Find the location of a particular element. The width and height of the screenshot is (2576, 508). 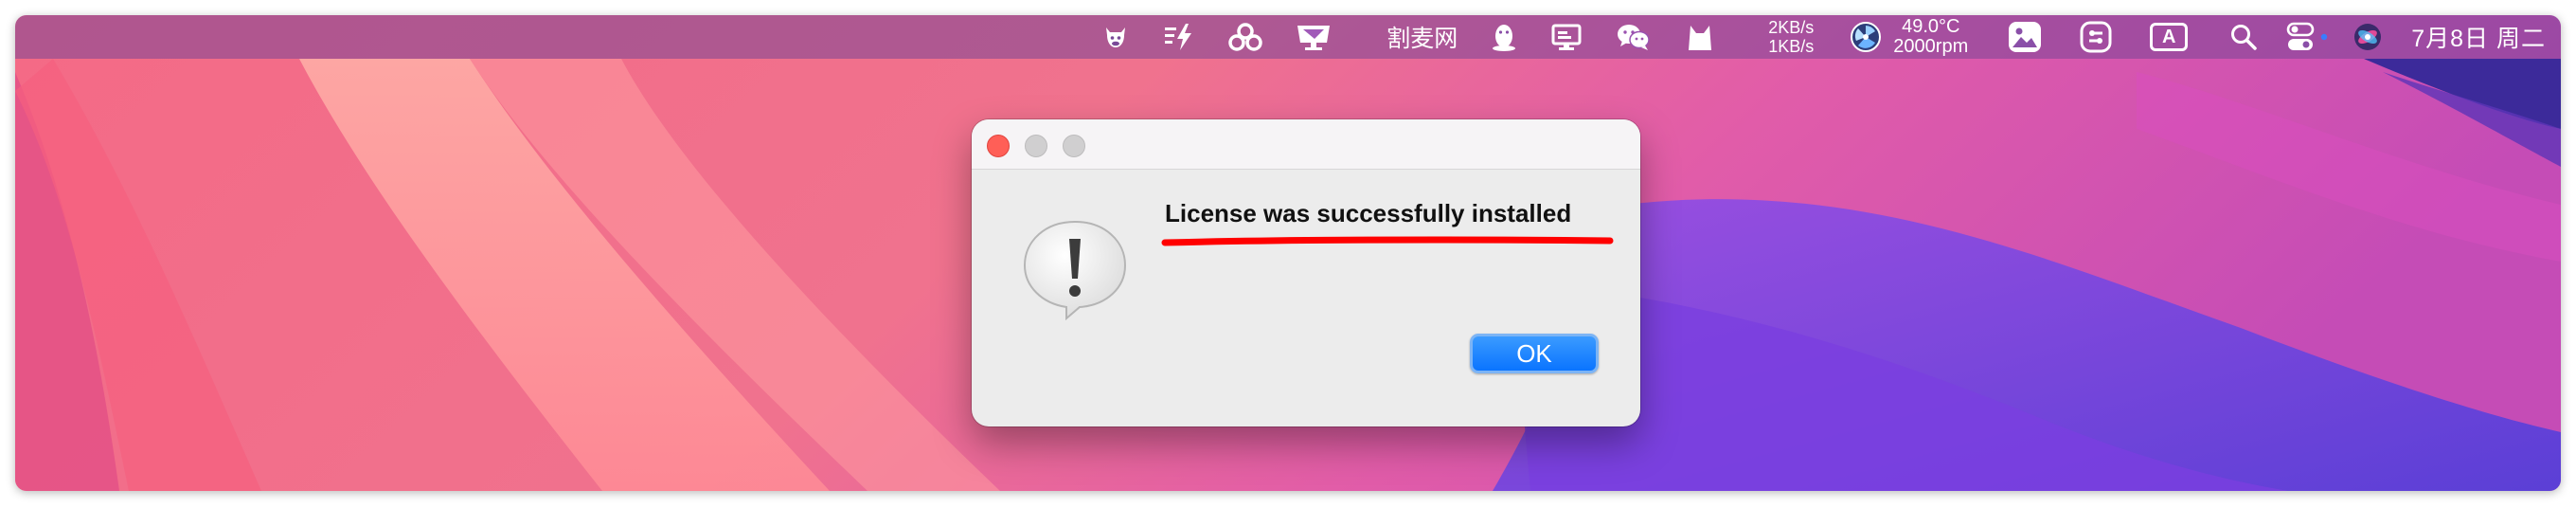

minimize-button is located at coordinates (1036, 146).